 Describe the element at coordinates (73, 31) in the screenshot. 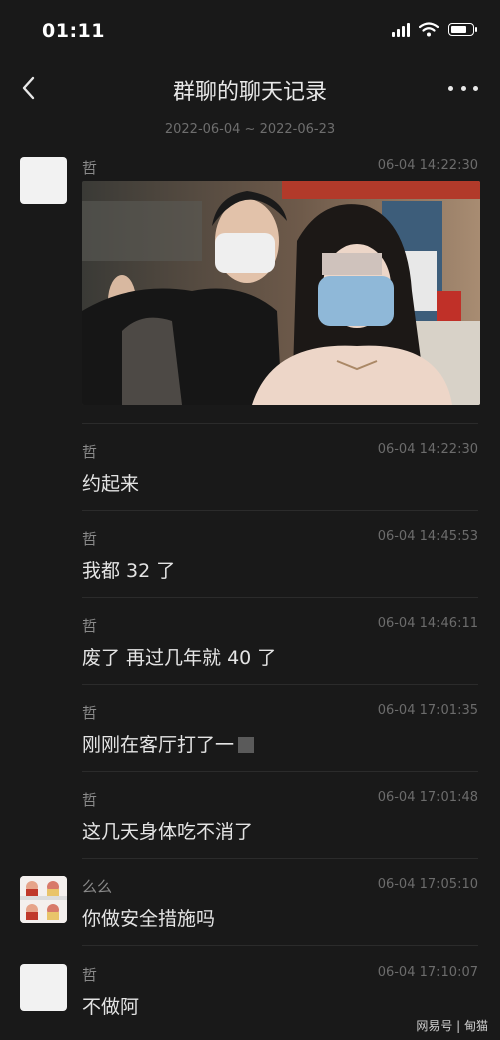

I see `status-time: 01:11` at that location.